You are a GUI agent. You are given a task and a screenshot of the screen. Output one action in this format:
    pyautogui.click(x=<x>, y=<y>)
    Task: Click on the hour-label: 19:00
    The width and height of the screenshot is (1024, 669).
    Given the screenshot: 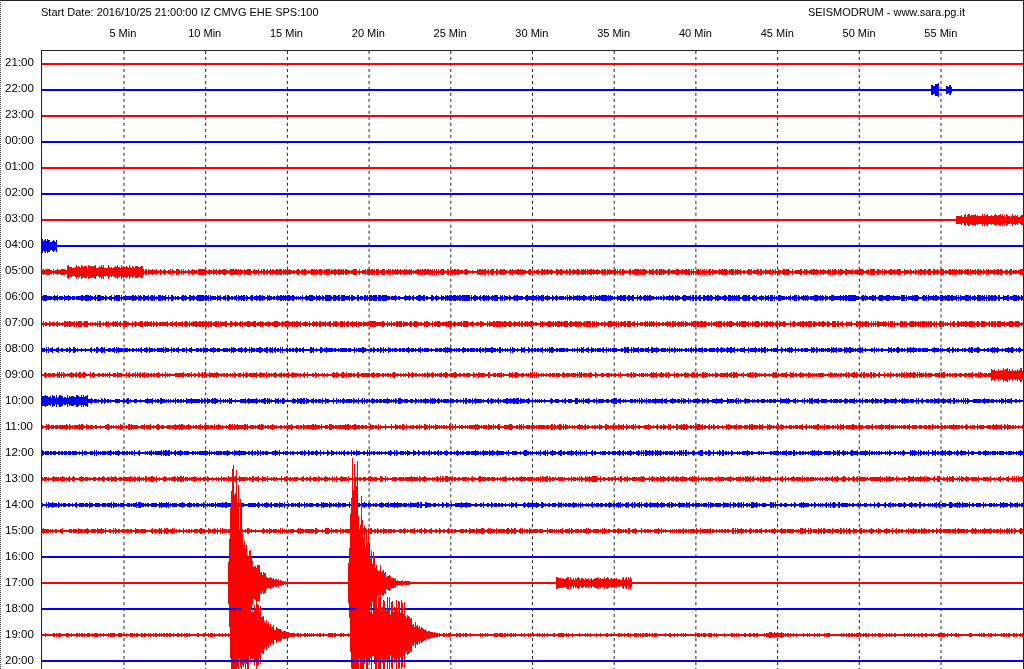 What is the action you would take?
    pyautogui.click(x=19, y=635)
    